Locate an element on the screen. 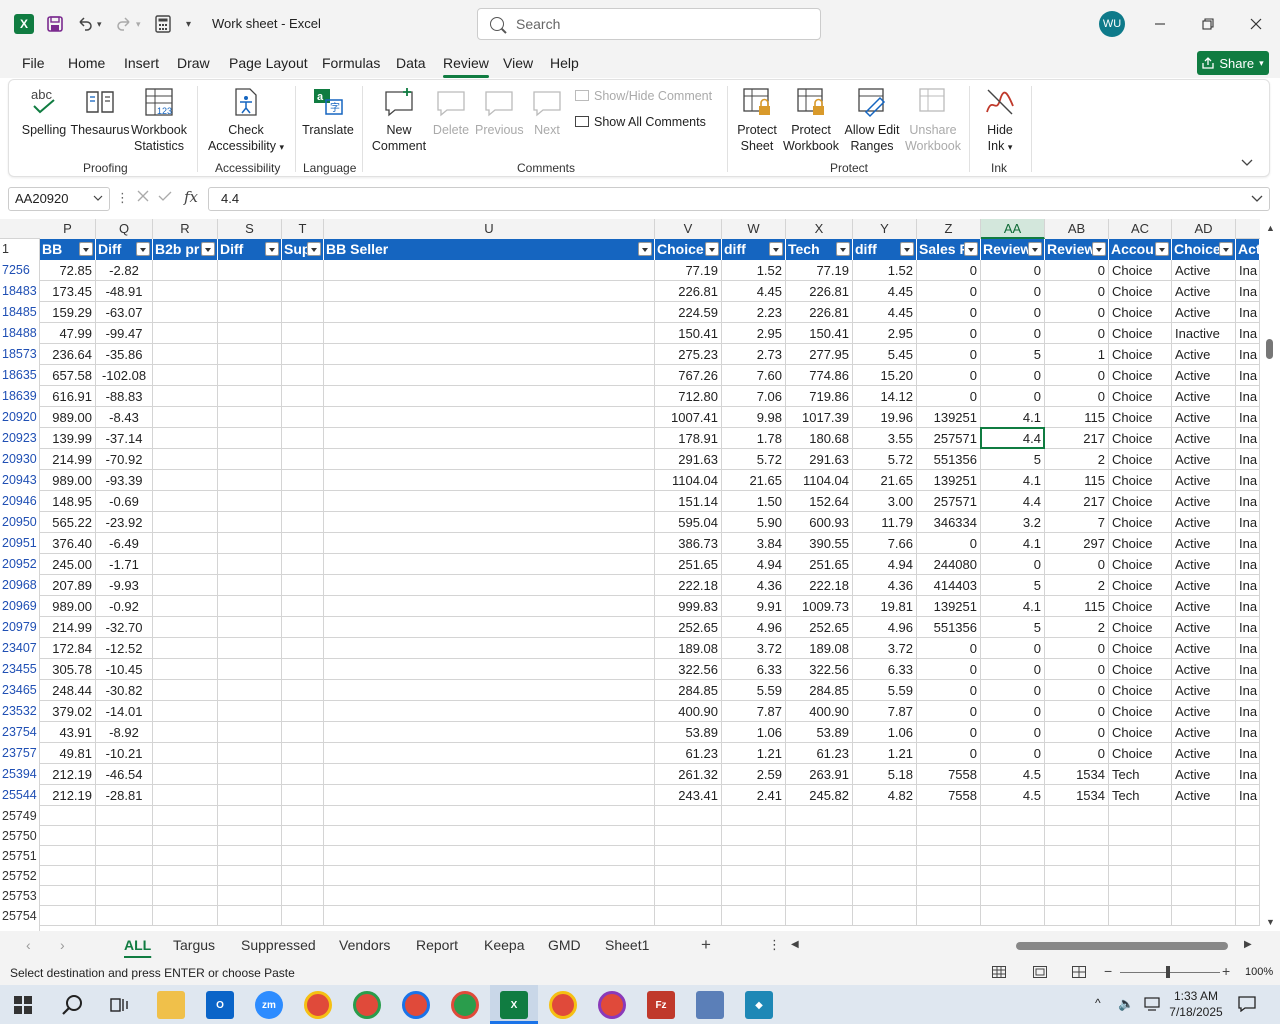 The height and width of the screenshot is (1024, 1280). table-cell: 159.29 is located at coordinates (68, 312).